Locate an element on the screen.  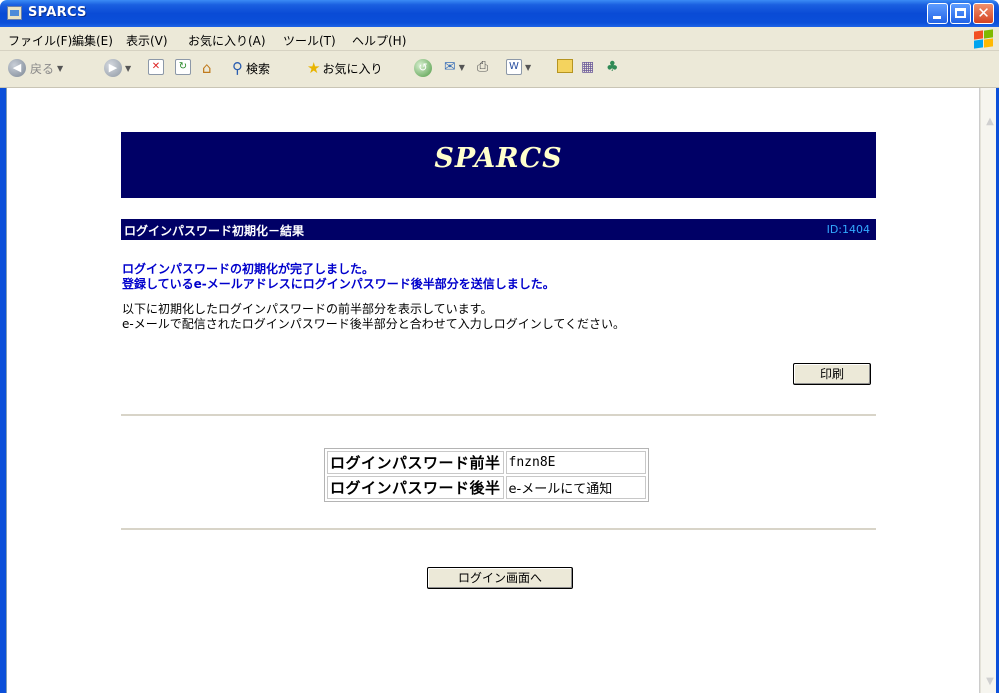
favorites-button: ★ お気に入り is located at coordinates (344, 68).